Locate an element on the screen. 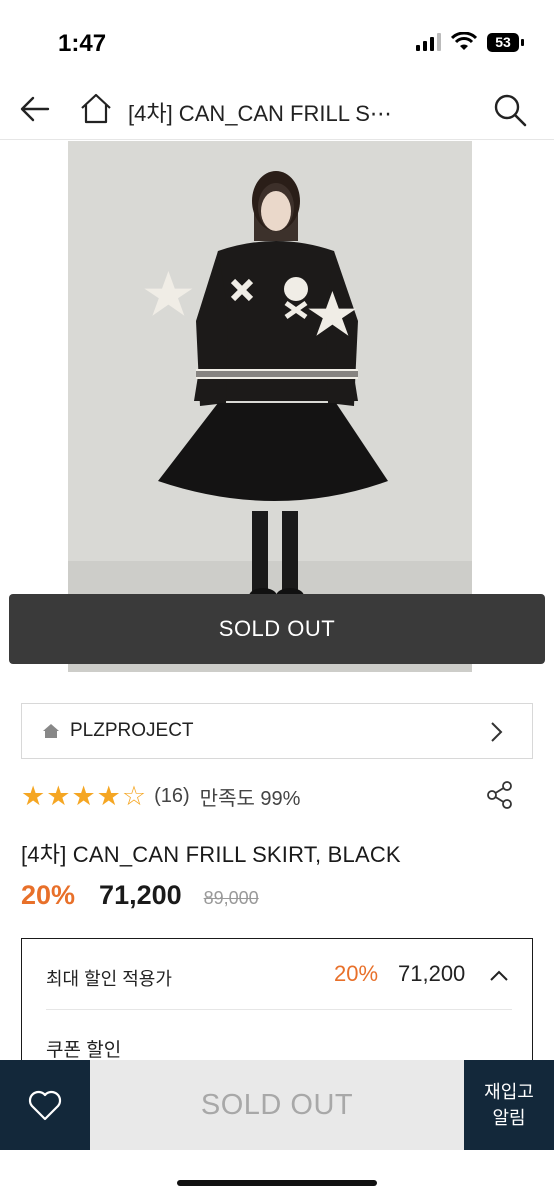 Image resolution: width=554 pixels, height=1200 pixels. home-indicator is located at coordinates (277, 1183).